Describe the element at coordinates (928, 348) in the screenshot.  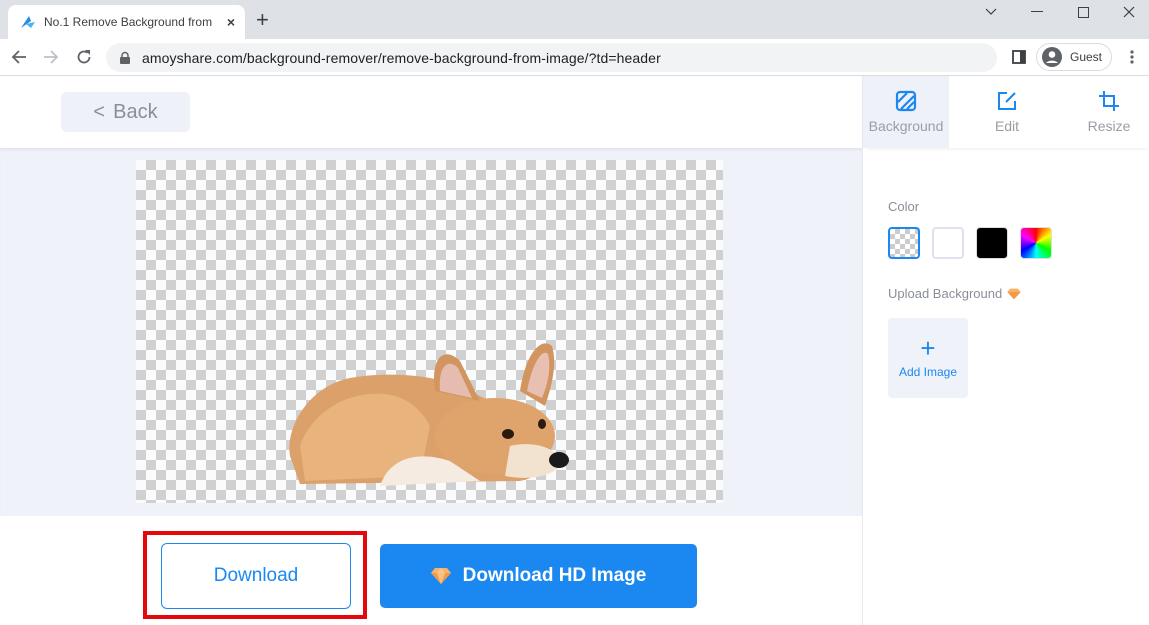
I see `plus-icon: +` at that location.